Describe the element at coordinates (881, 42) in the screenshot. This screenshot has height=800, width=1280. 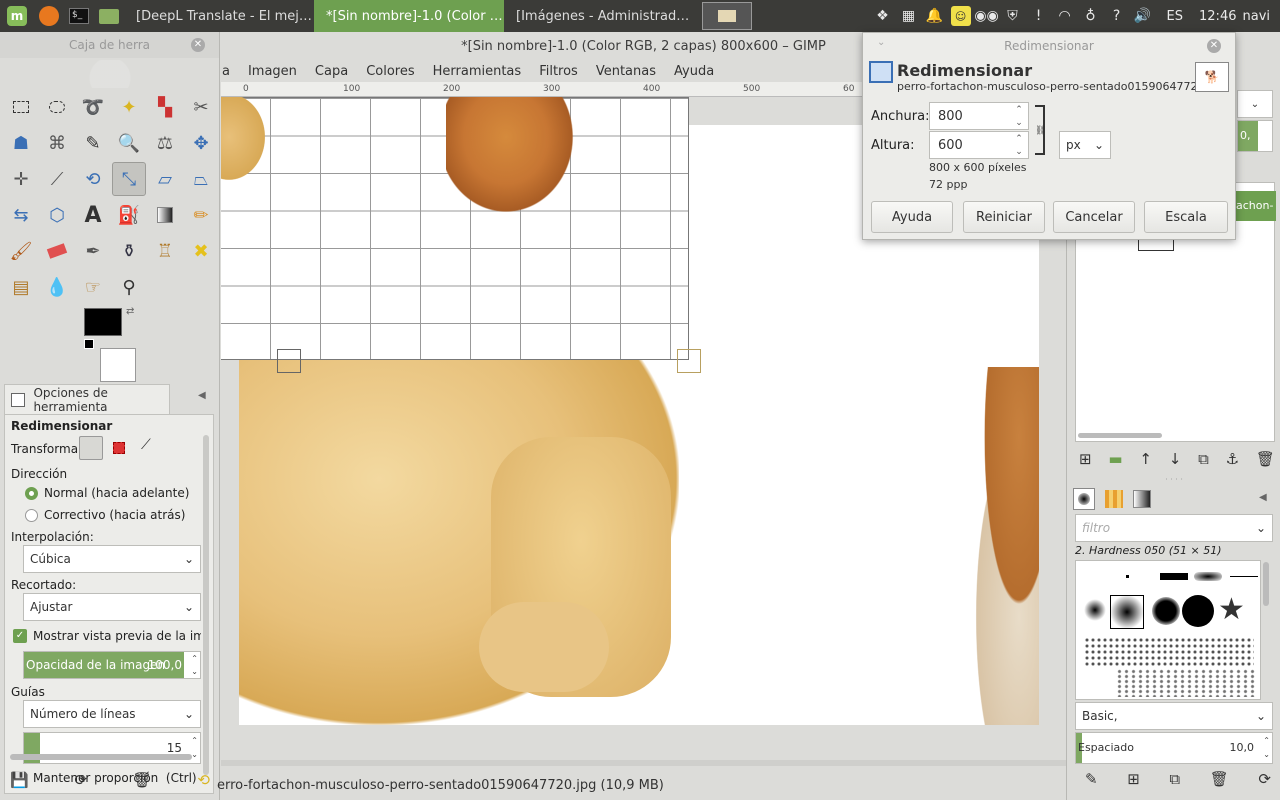
I see `dialog-menu-icon: ⌄` at that location.